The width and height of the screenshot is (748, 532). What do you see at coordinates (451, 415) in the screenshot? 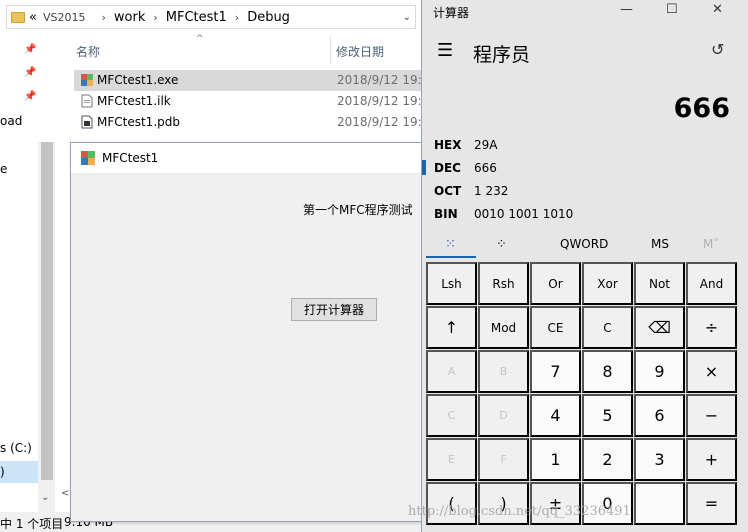
I see `key-hex-c-button: C` at bounding box center [451, 415].